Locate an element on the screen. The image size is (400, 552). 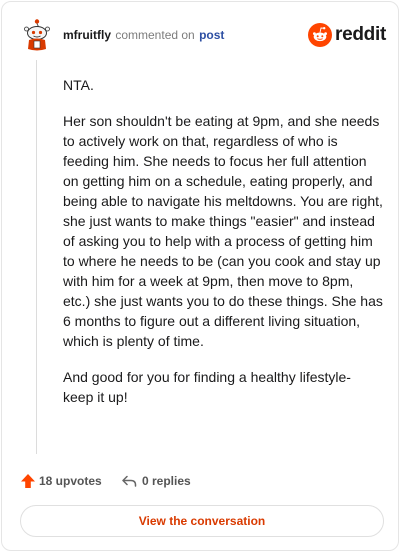
upvote-button: 18 upvotes is located at coordinates (61, 481).